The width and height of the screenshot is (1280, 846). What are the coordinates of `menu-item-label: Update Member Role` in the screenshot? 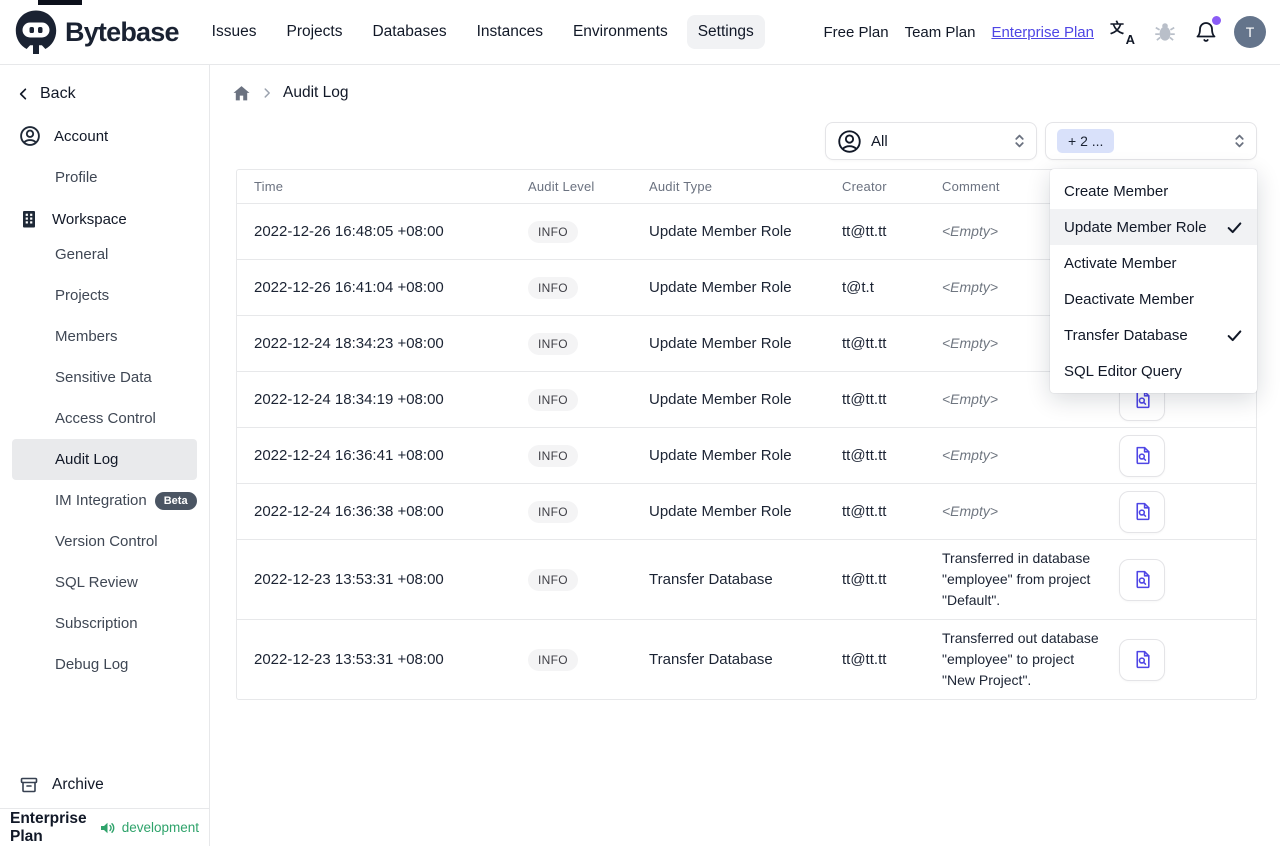 It's located at (1135, 227).